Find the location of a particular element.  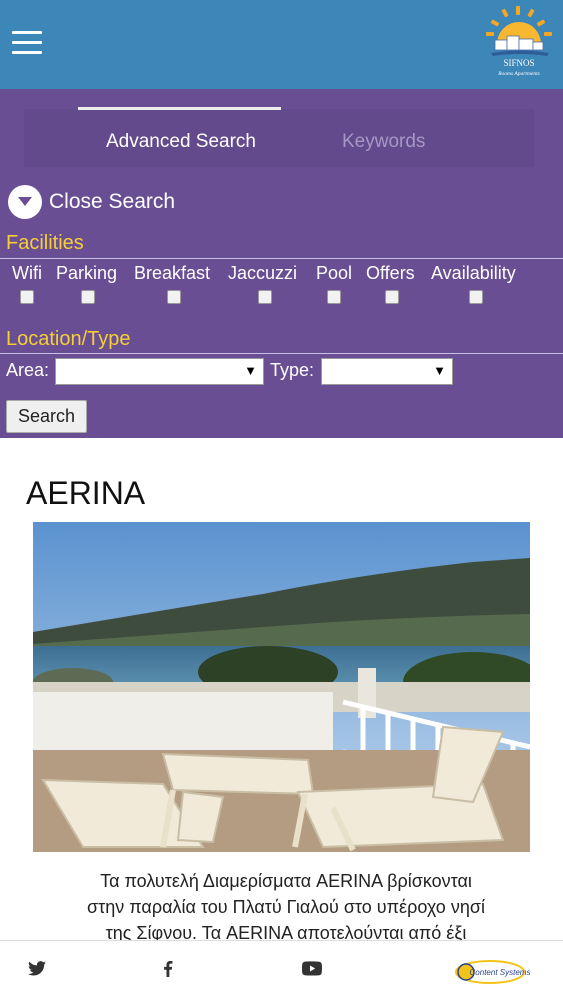

active-tab-indicator is located at coordinates (179, 108).